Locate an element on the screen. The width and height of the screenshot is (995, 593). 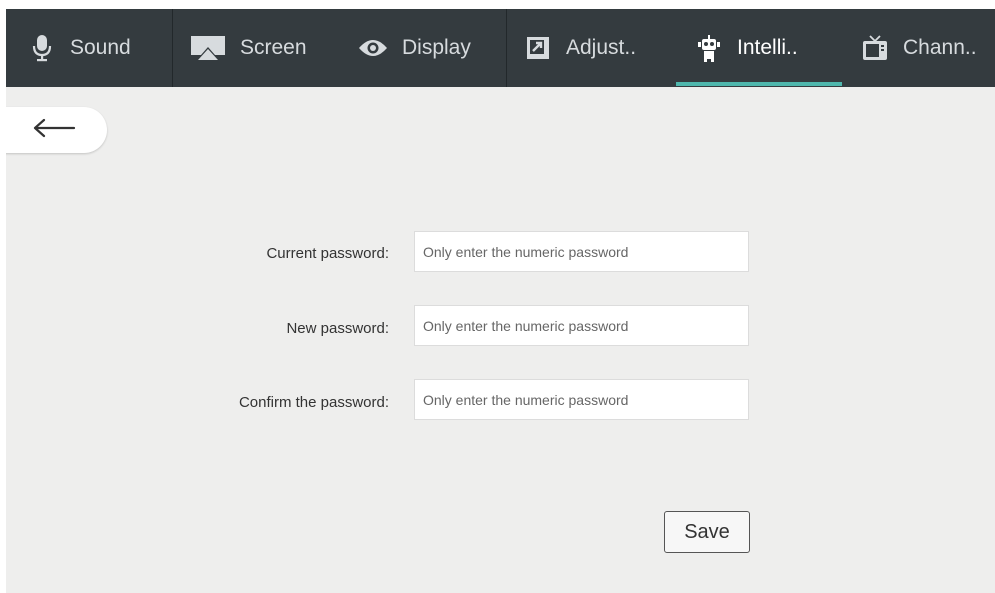
current-password-field is located at coordinates (581, 251).